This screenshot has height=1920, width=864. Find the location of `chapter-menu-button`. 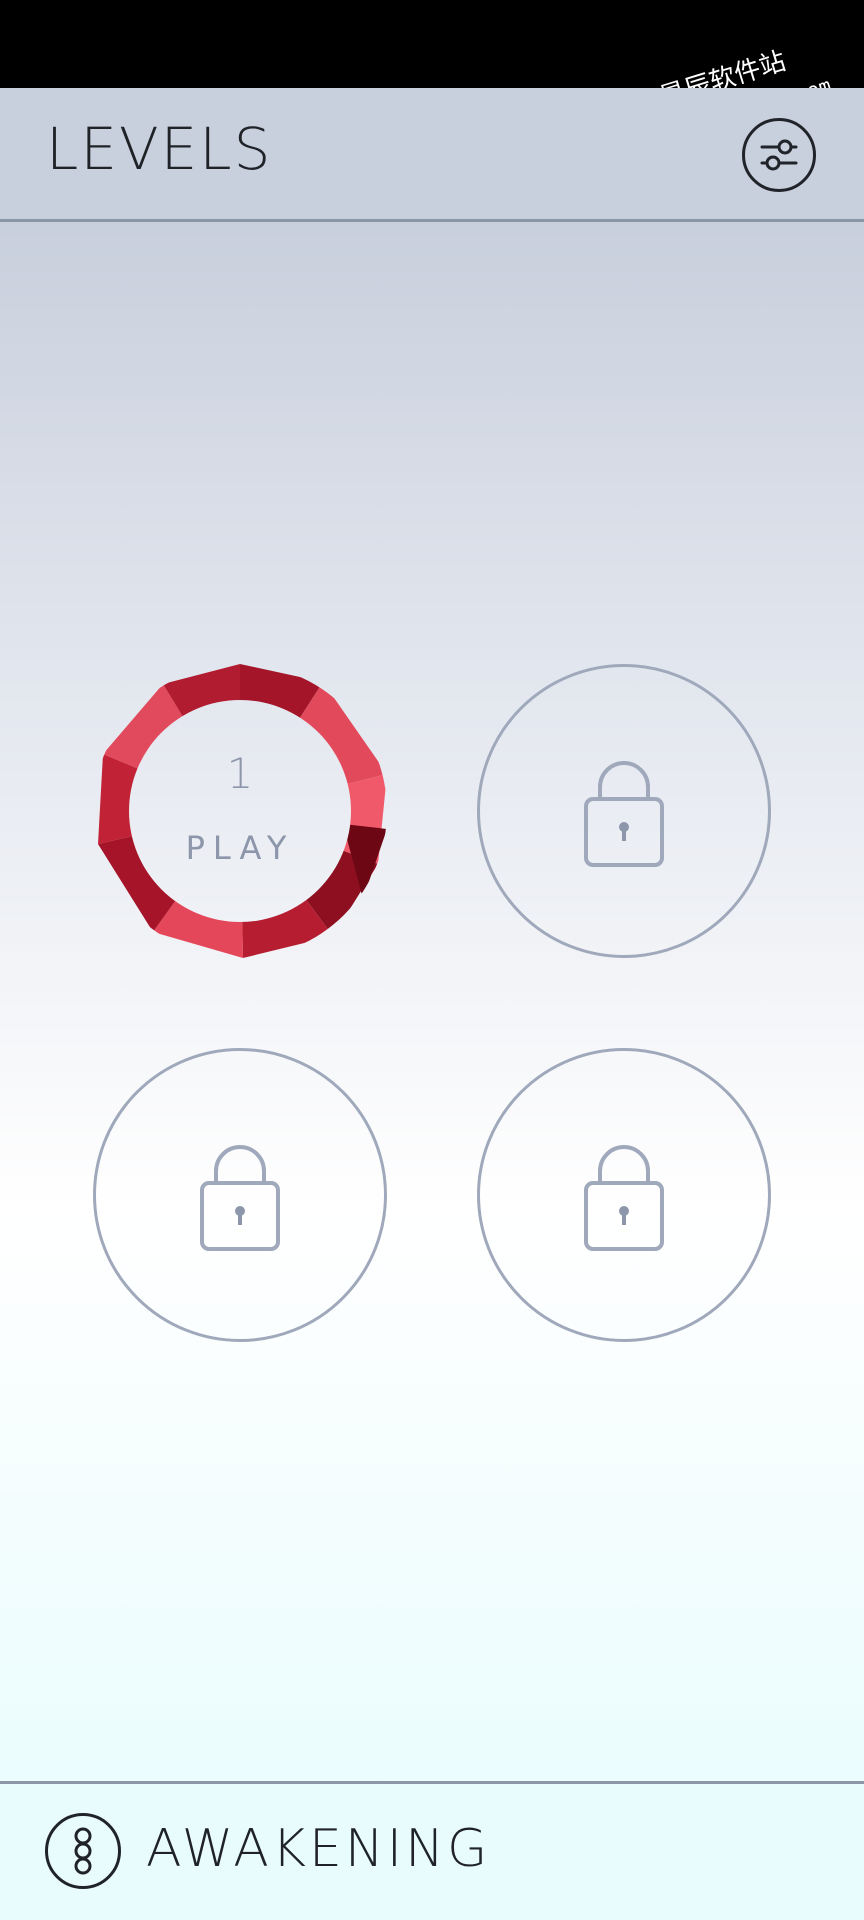

chapter-menu-button is located at coordinates (83, 1851).